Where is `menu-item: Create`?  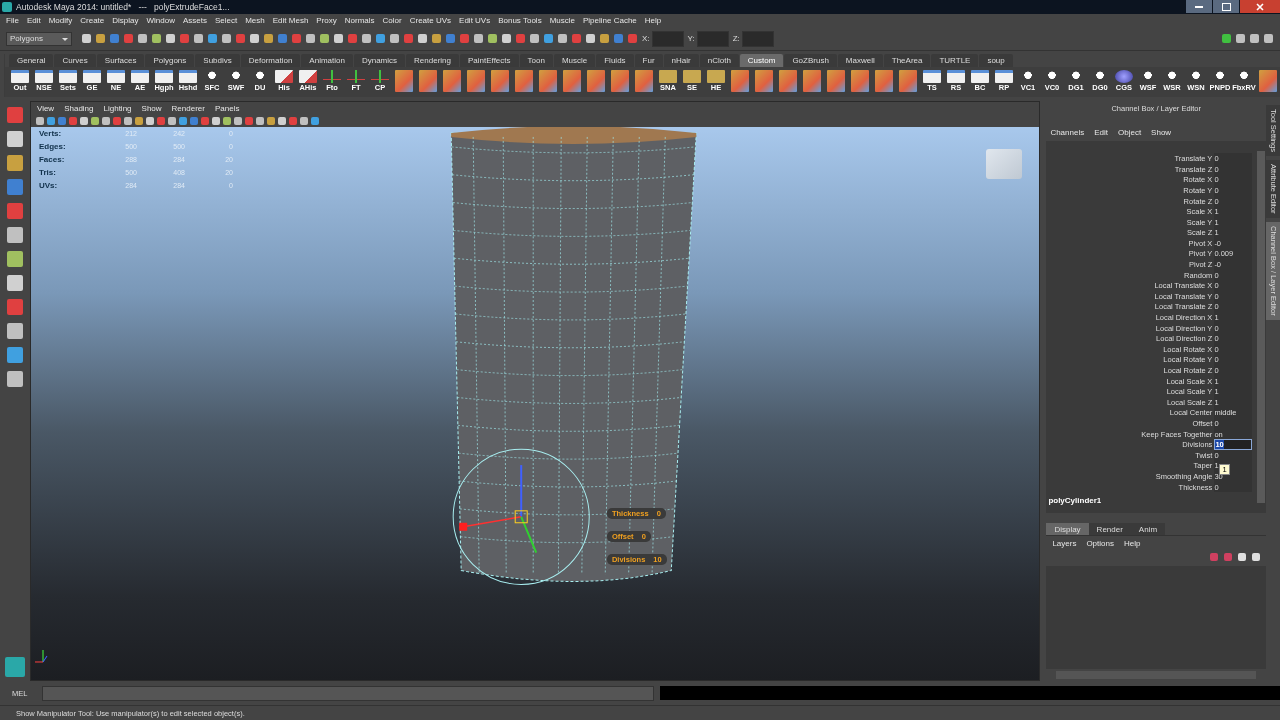
menu-item: Create is located at coordinates (92, 21).